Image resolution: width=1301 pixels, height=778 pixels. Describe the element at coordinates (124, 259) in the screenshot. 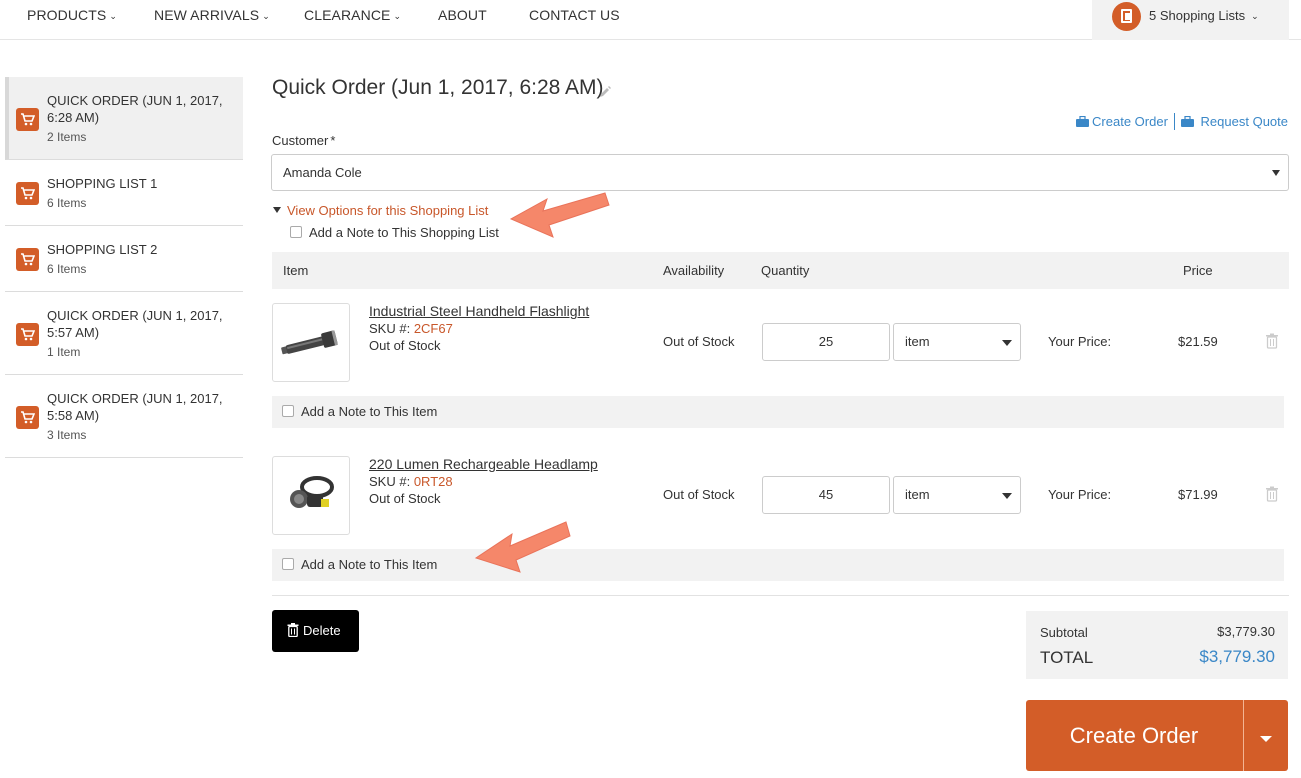

I see `sidebar-item-shopping-list-2: SHOPPING LIST 2 6 Items` at that location.